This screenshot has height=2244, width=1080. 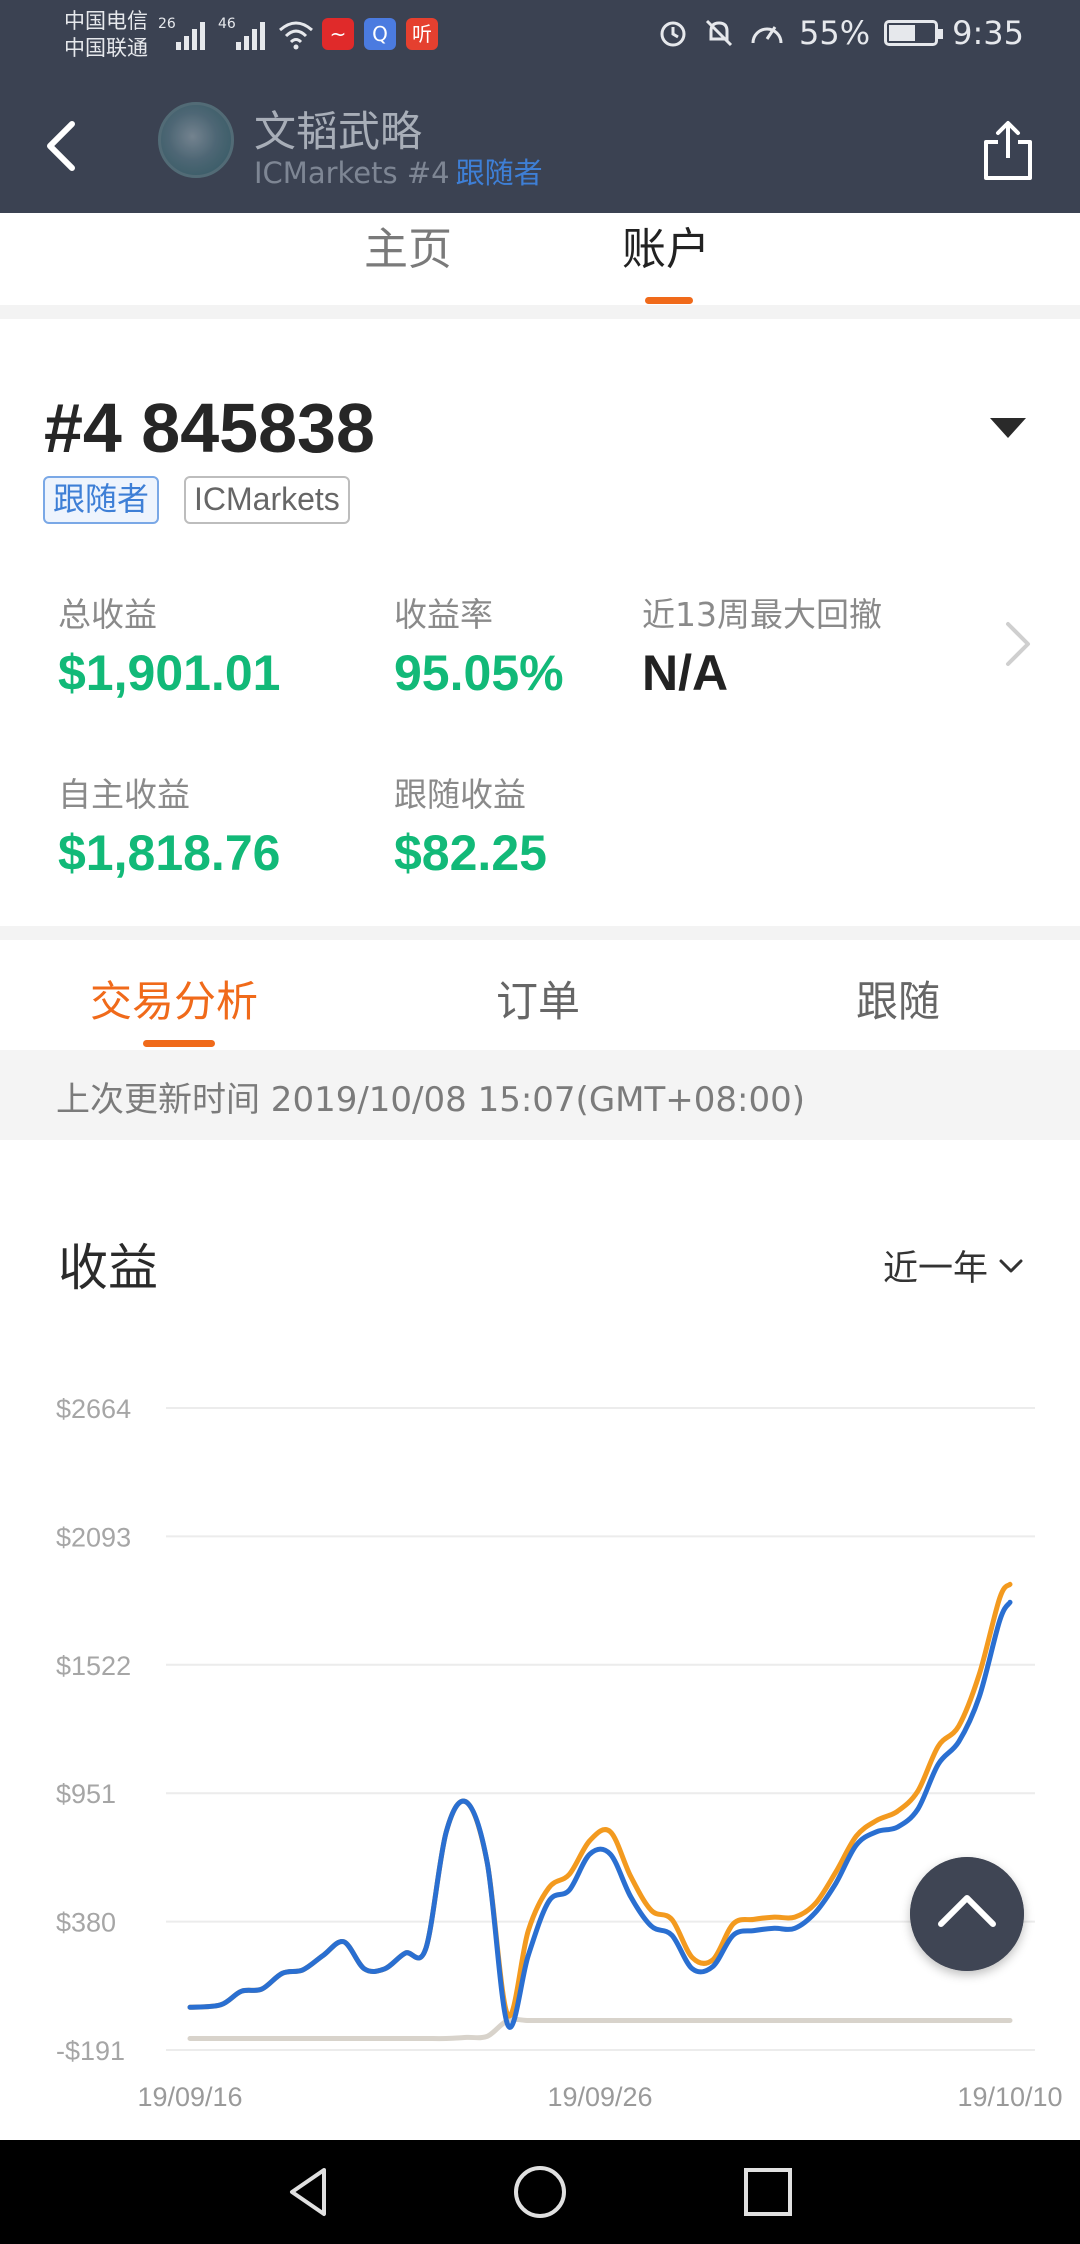 What do you see at coordinates (914, 33) in the screenshot?
I see `battery-icon` at bounding box center [914, 33].